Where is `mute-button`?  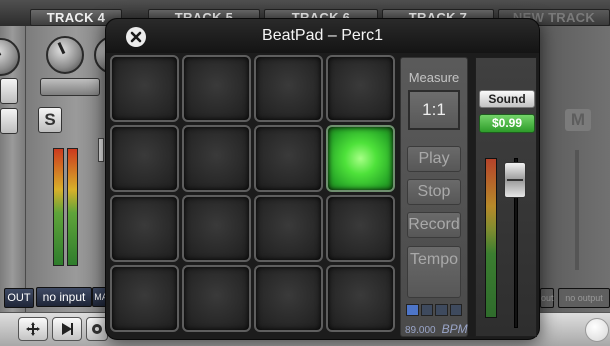
mute-button is located at coordinates (9, 121).